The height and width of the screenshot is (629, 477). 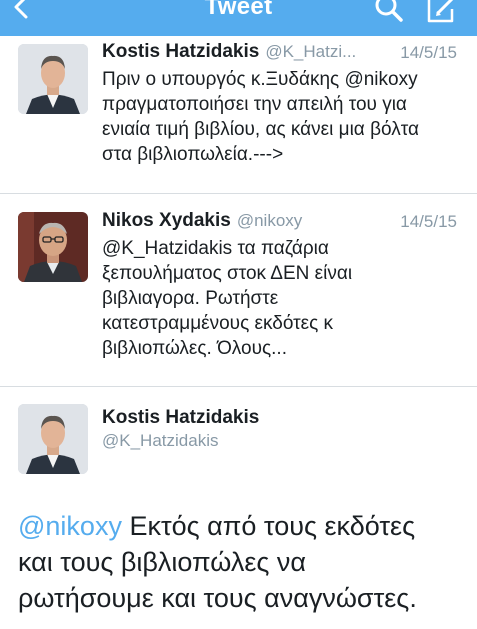 What do you see at coordinates (215, 248) in the screenshot?
I see `tweet-text-line: @K_Hatzidakis τα παζάρια` at bounding box center [215, 248].